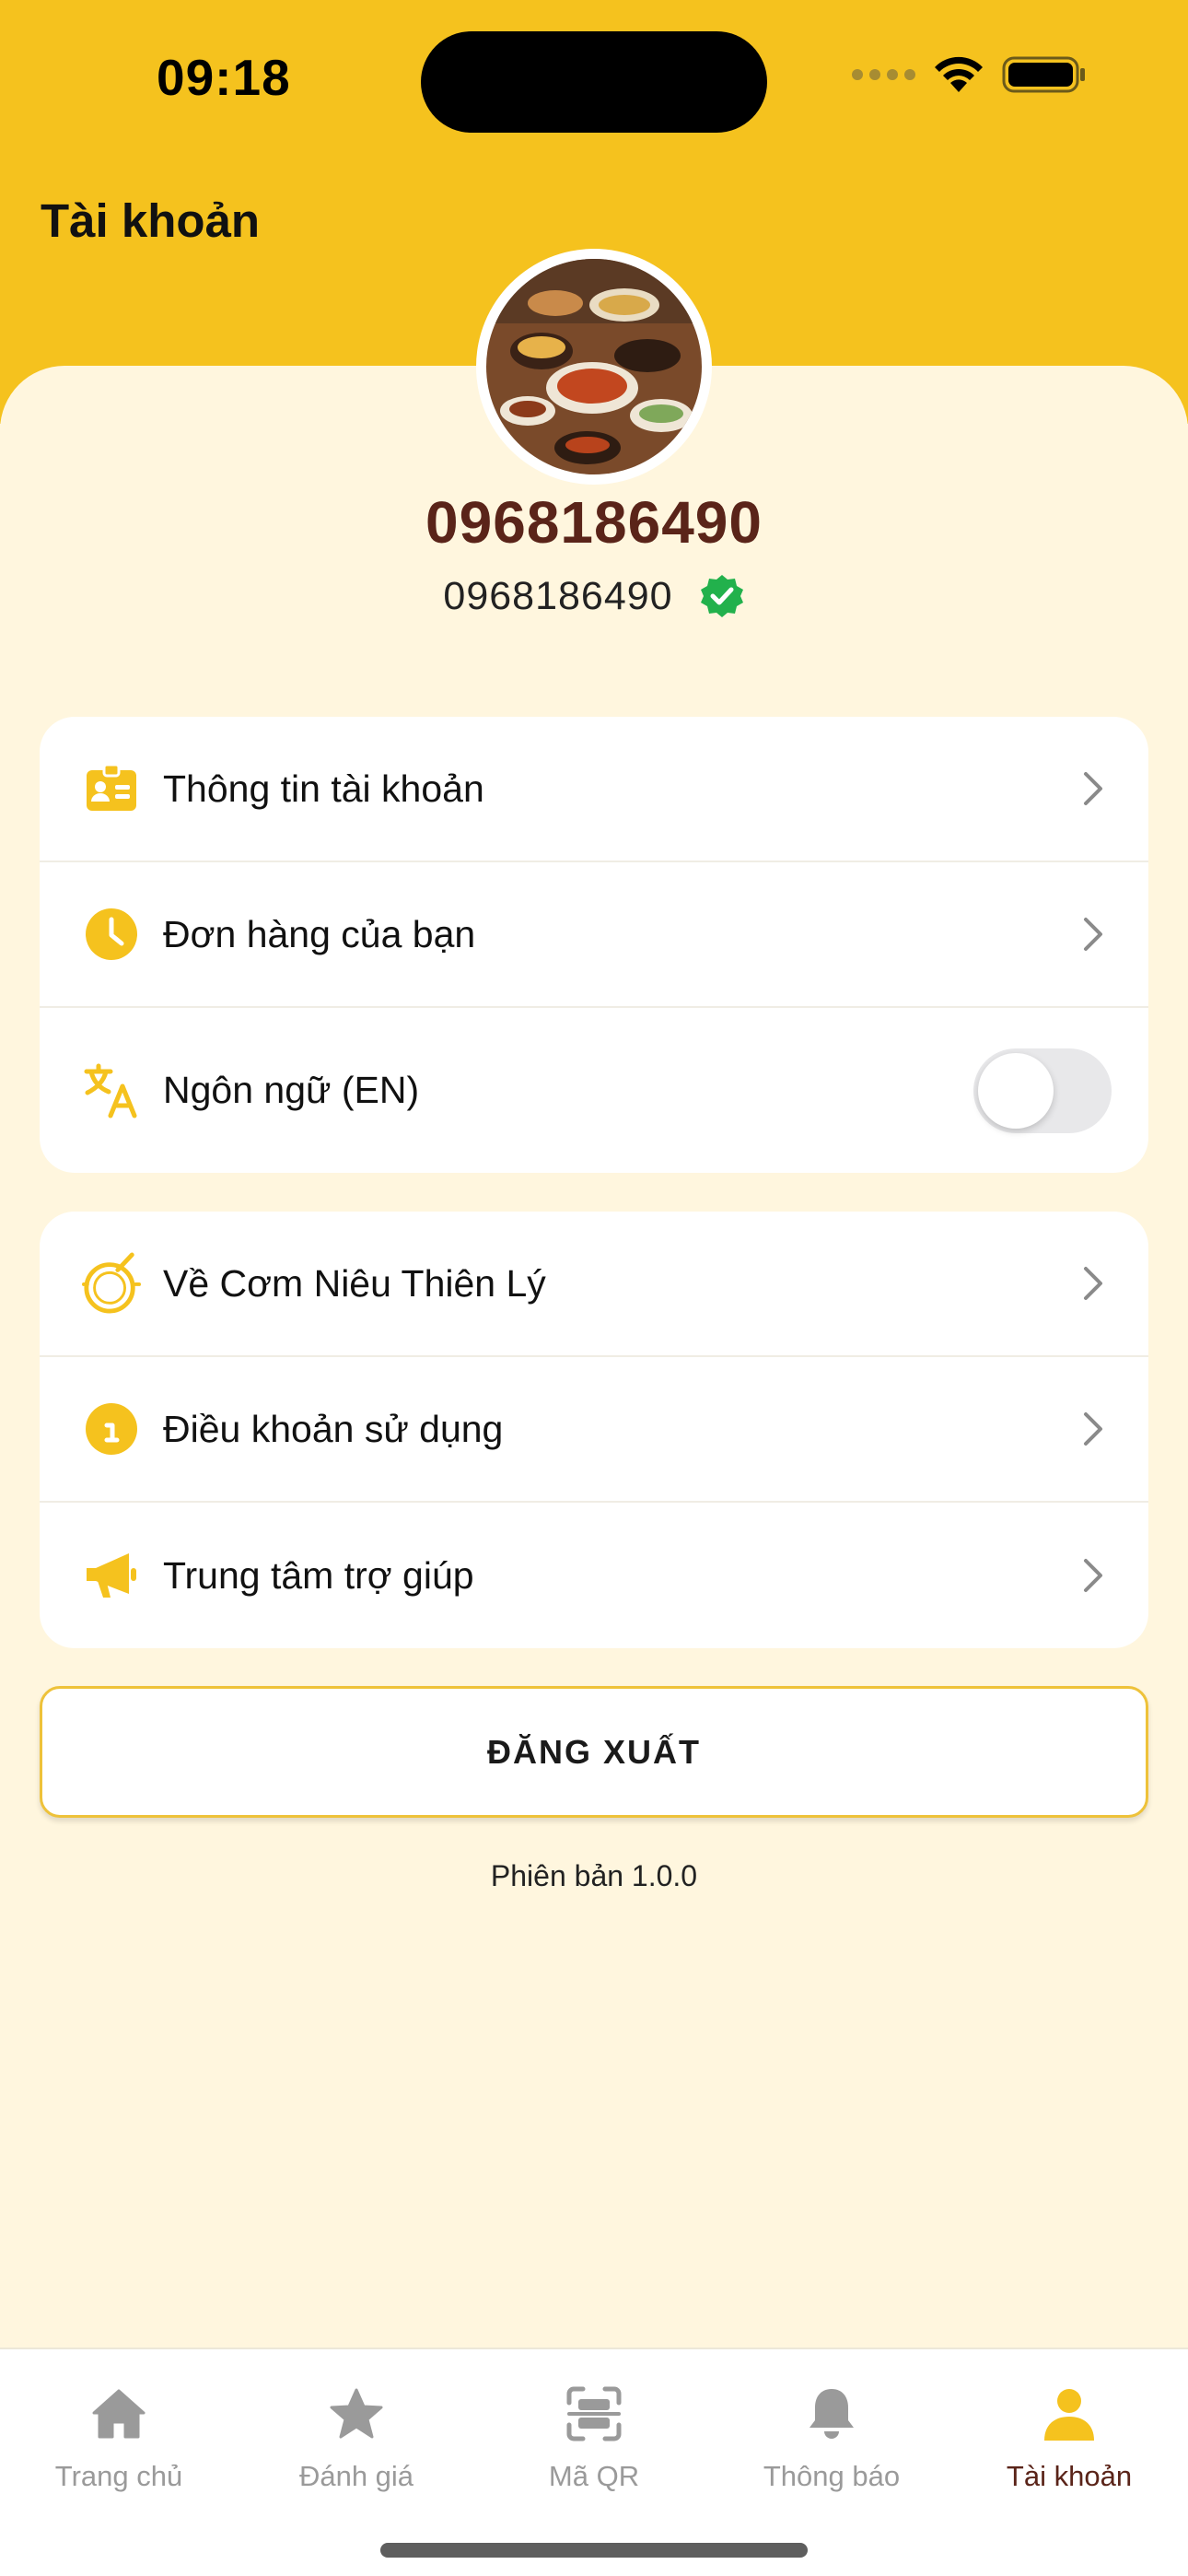 Image resolution: width=1188 pixels, height=2576 pixels. I want to click on status-icons, so click(970, 74).